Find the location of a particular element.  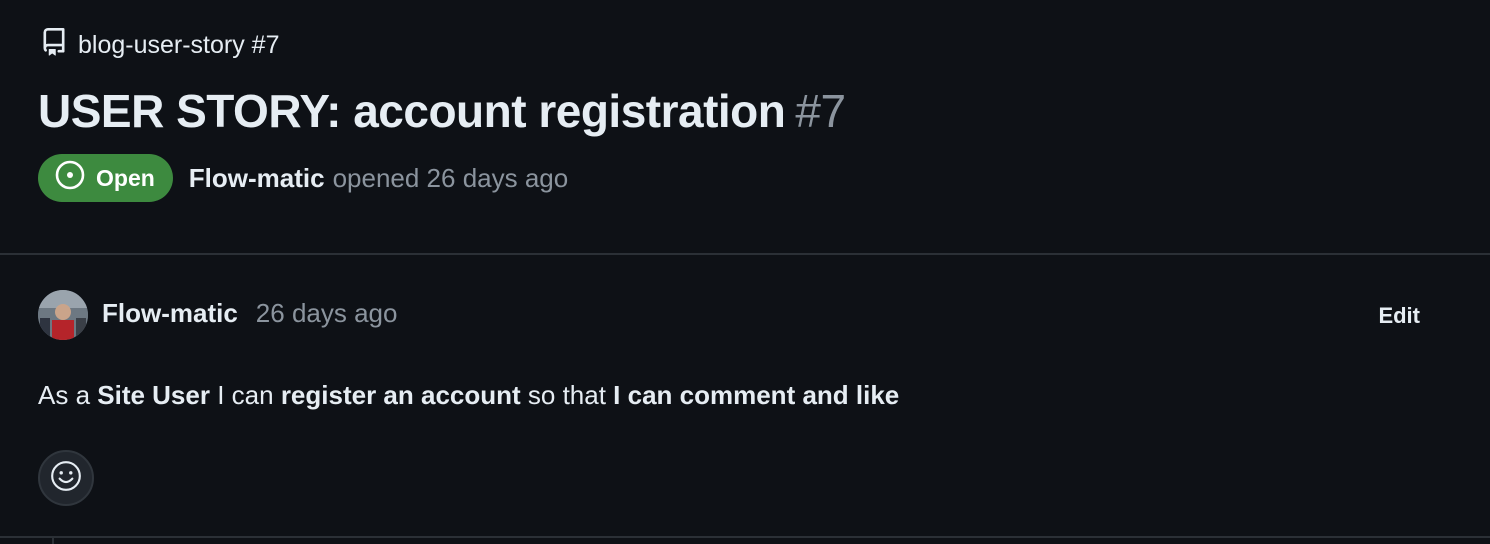

avatar is located at coordinates (63, 315).